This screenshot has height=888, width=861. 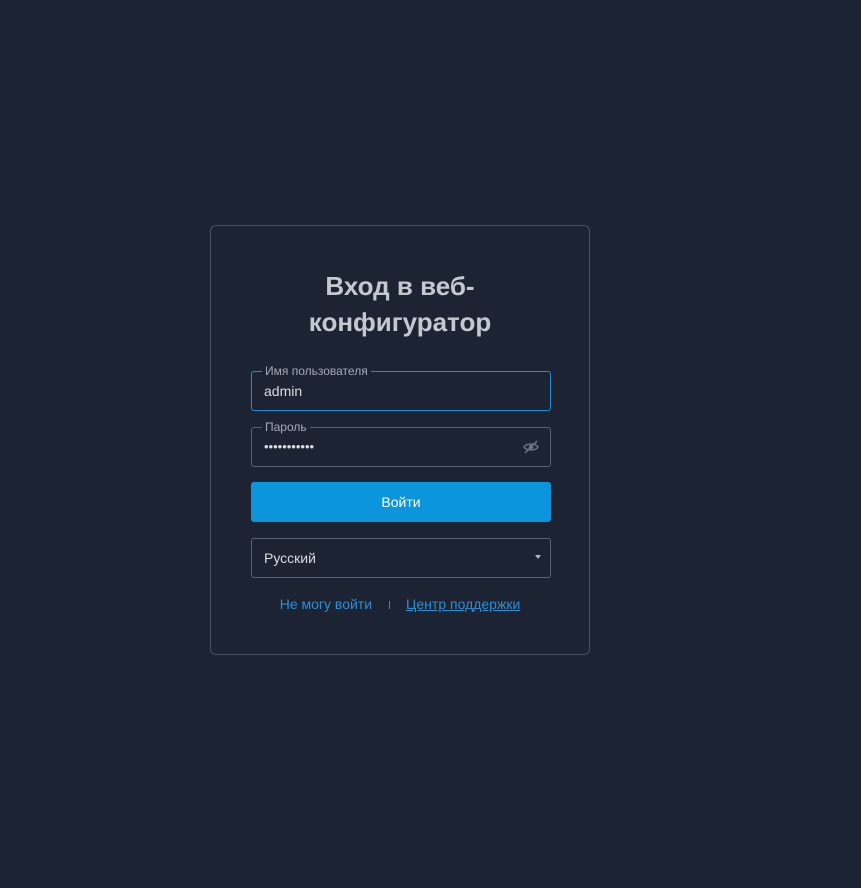 What do you see at coordinates (326, 604) in the screenshot?
I see `cant-login-link: Не могу войти` at bounding box center [326, 604].